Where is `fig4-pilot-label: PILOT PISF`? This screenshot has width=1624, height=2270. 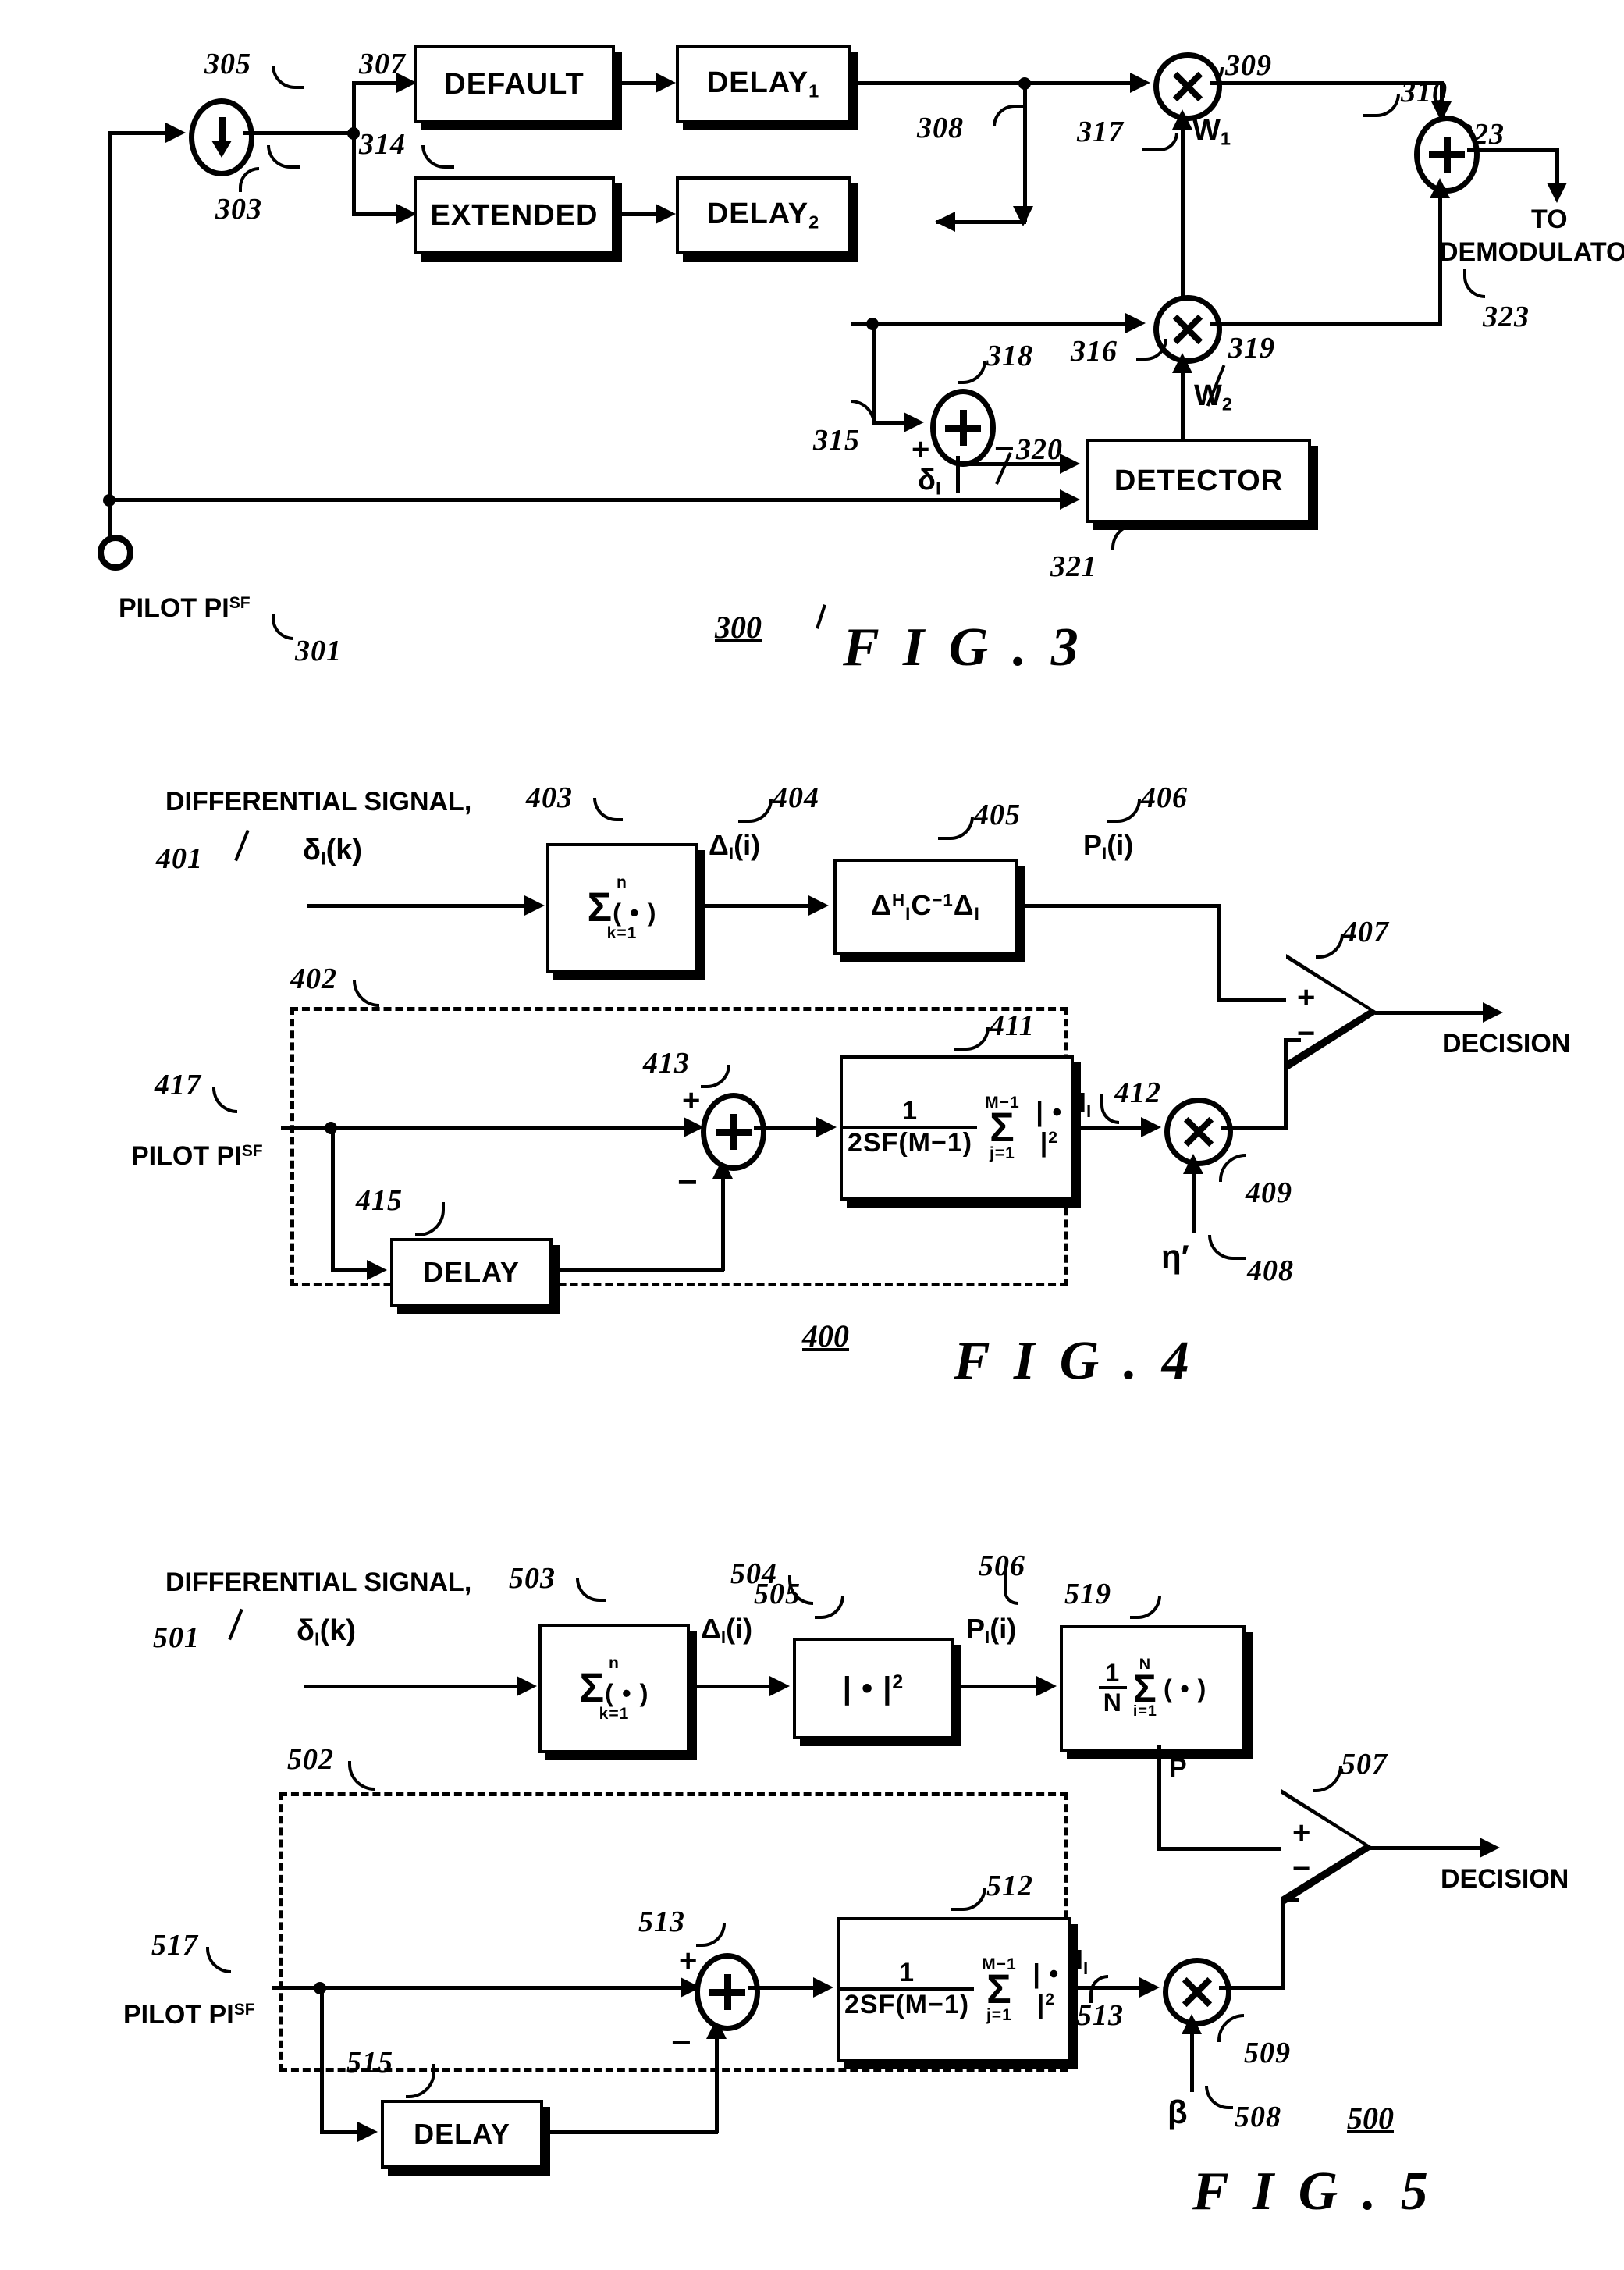 fig4-pilot-label: PILOT PISF is located at coordinates (197, 1156).